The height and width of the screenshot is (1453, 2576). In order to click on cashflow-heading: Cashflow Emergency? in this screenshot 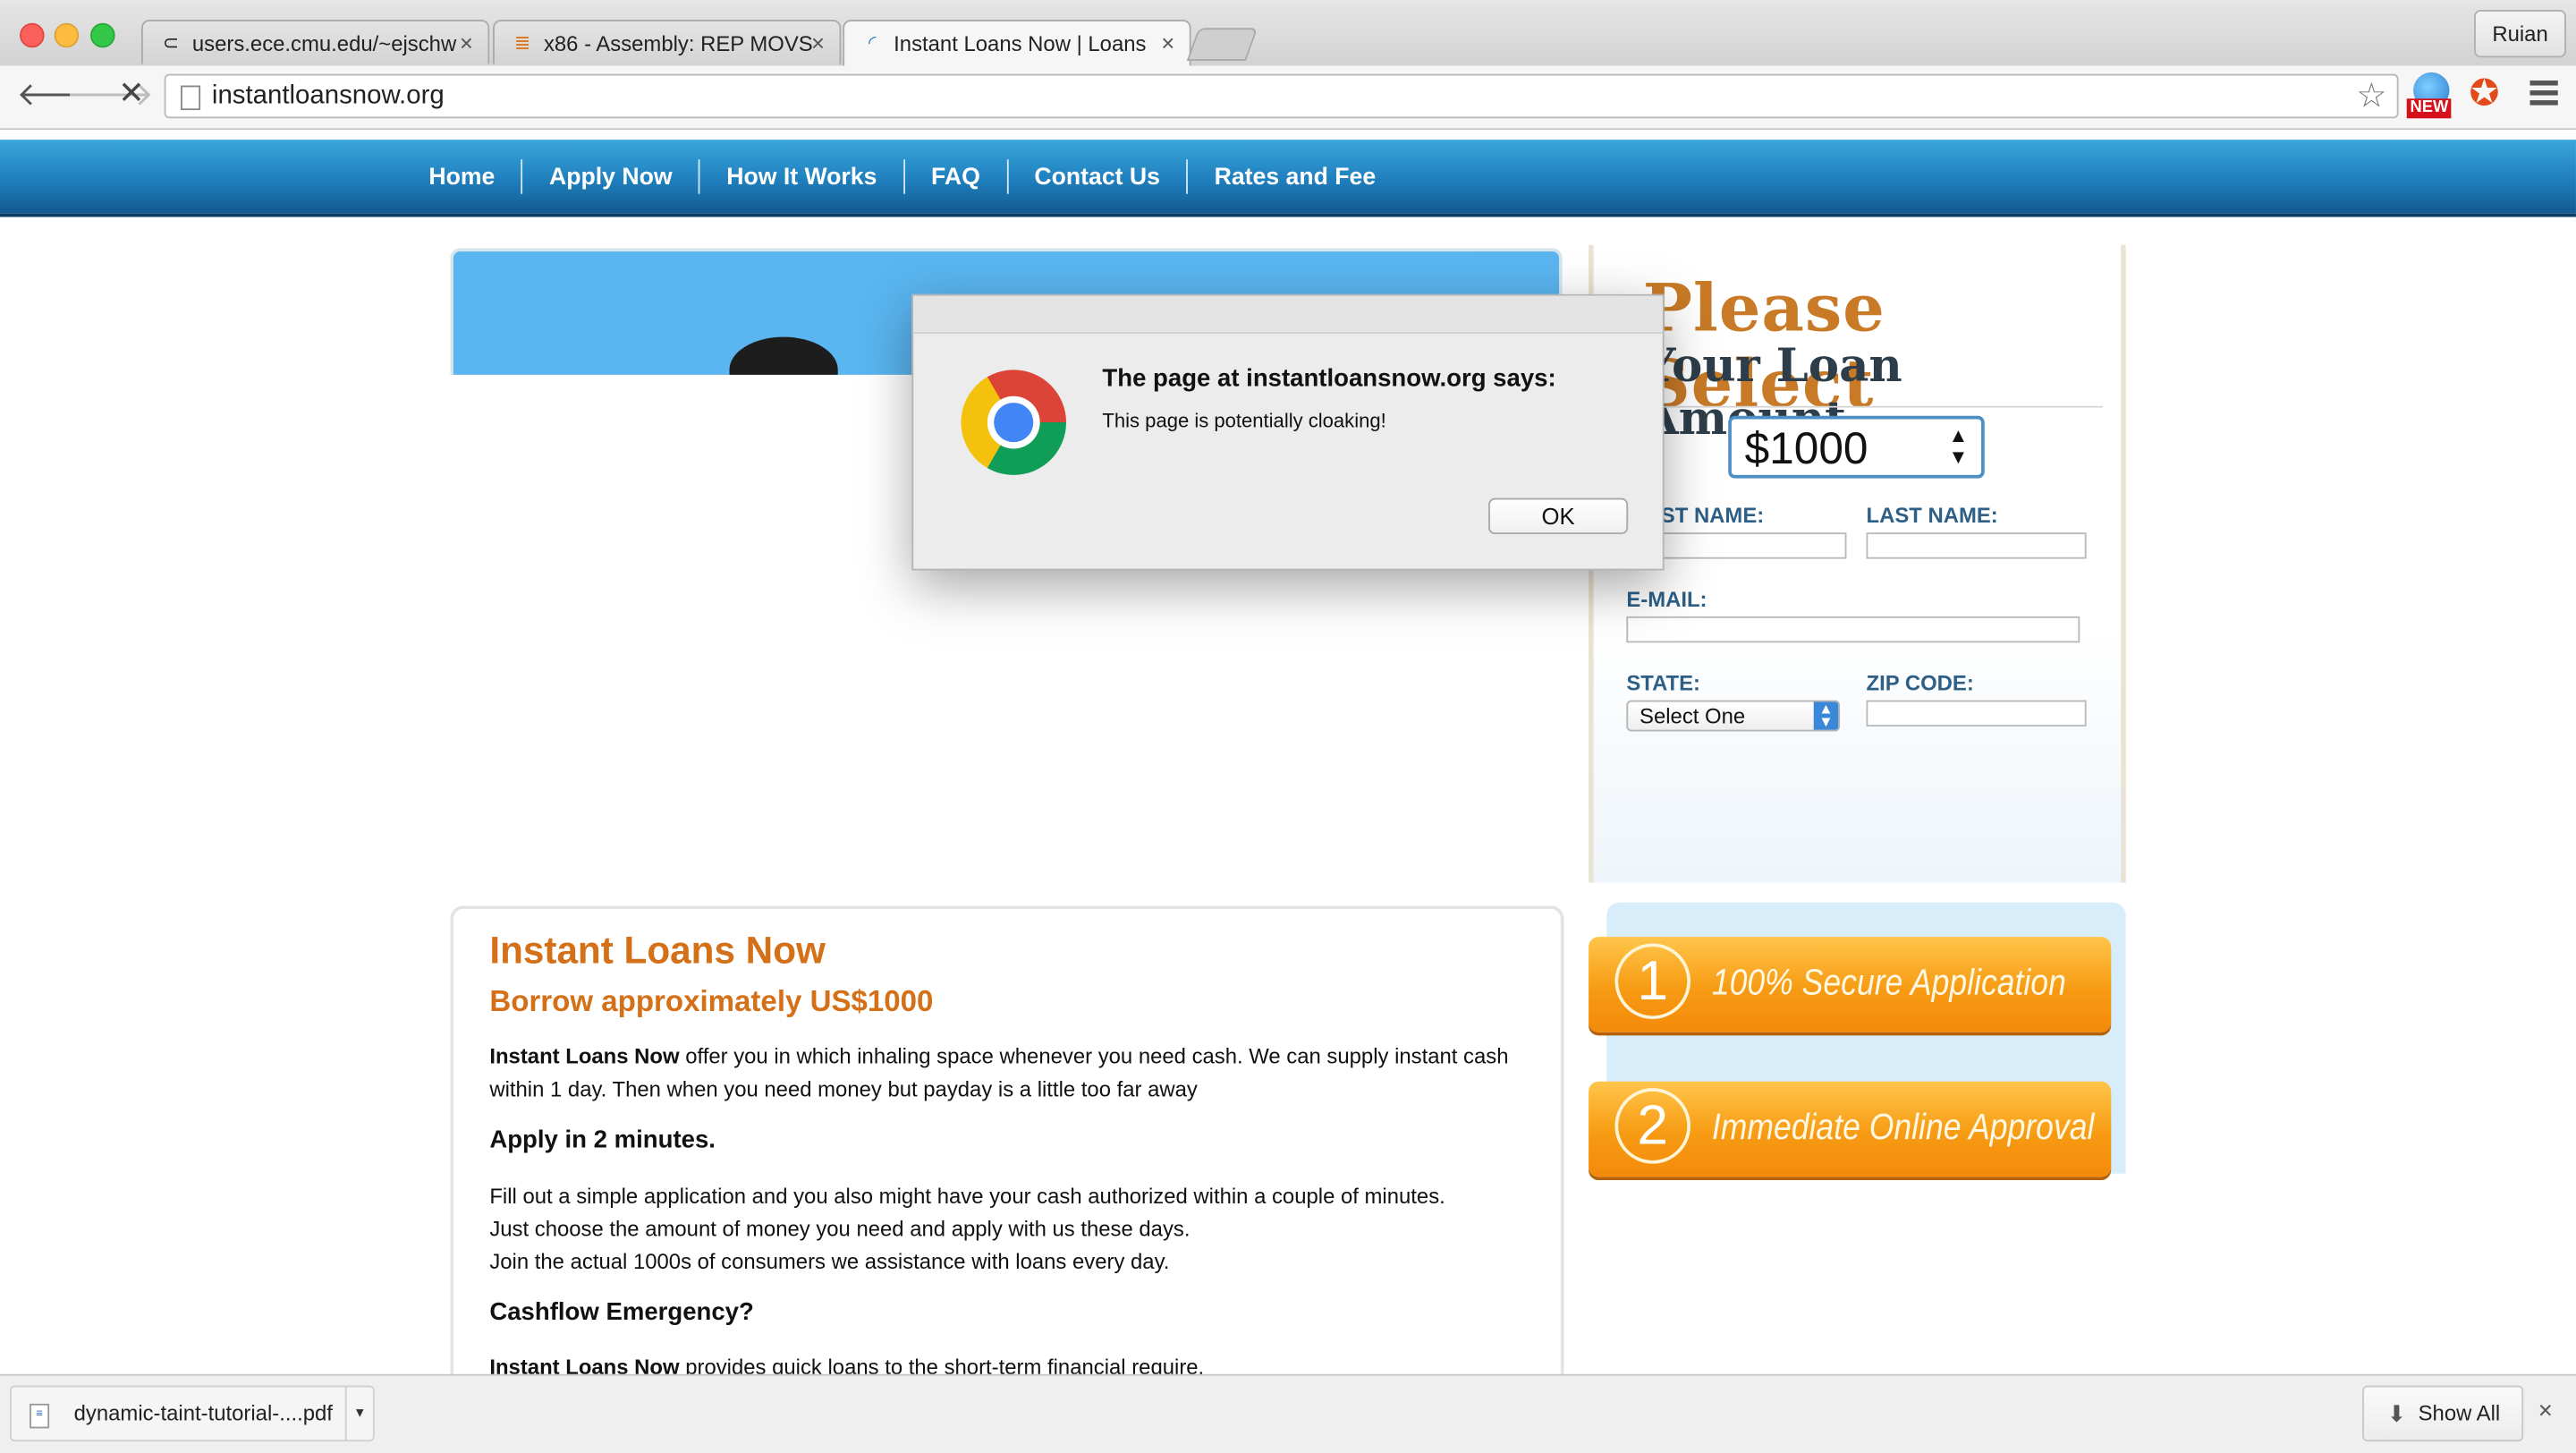, I will do `click(621, 1312)`.